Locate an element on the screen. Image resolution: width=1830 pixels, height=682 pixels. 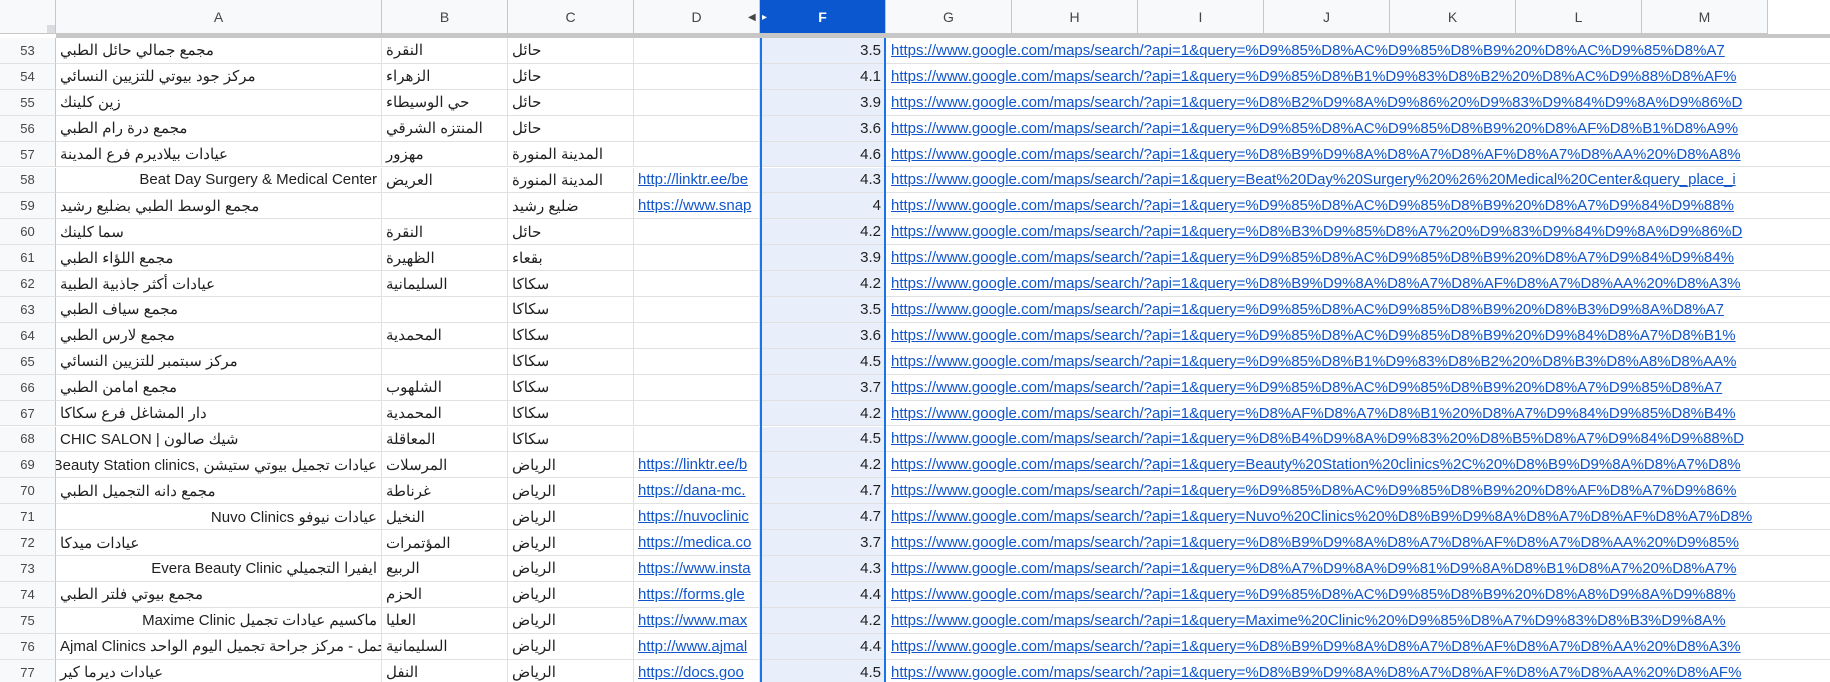
column-header-a: A is located at coordinates (219, 17).